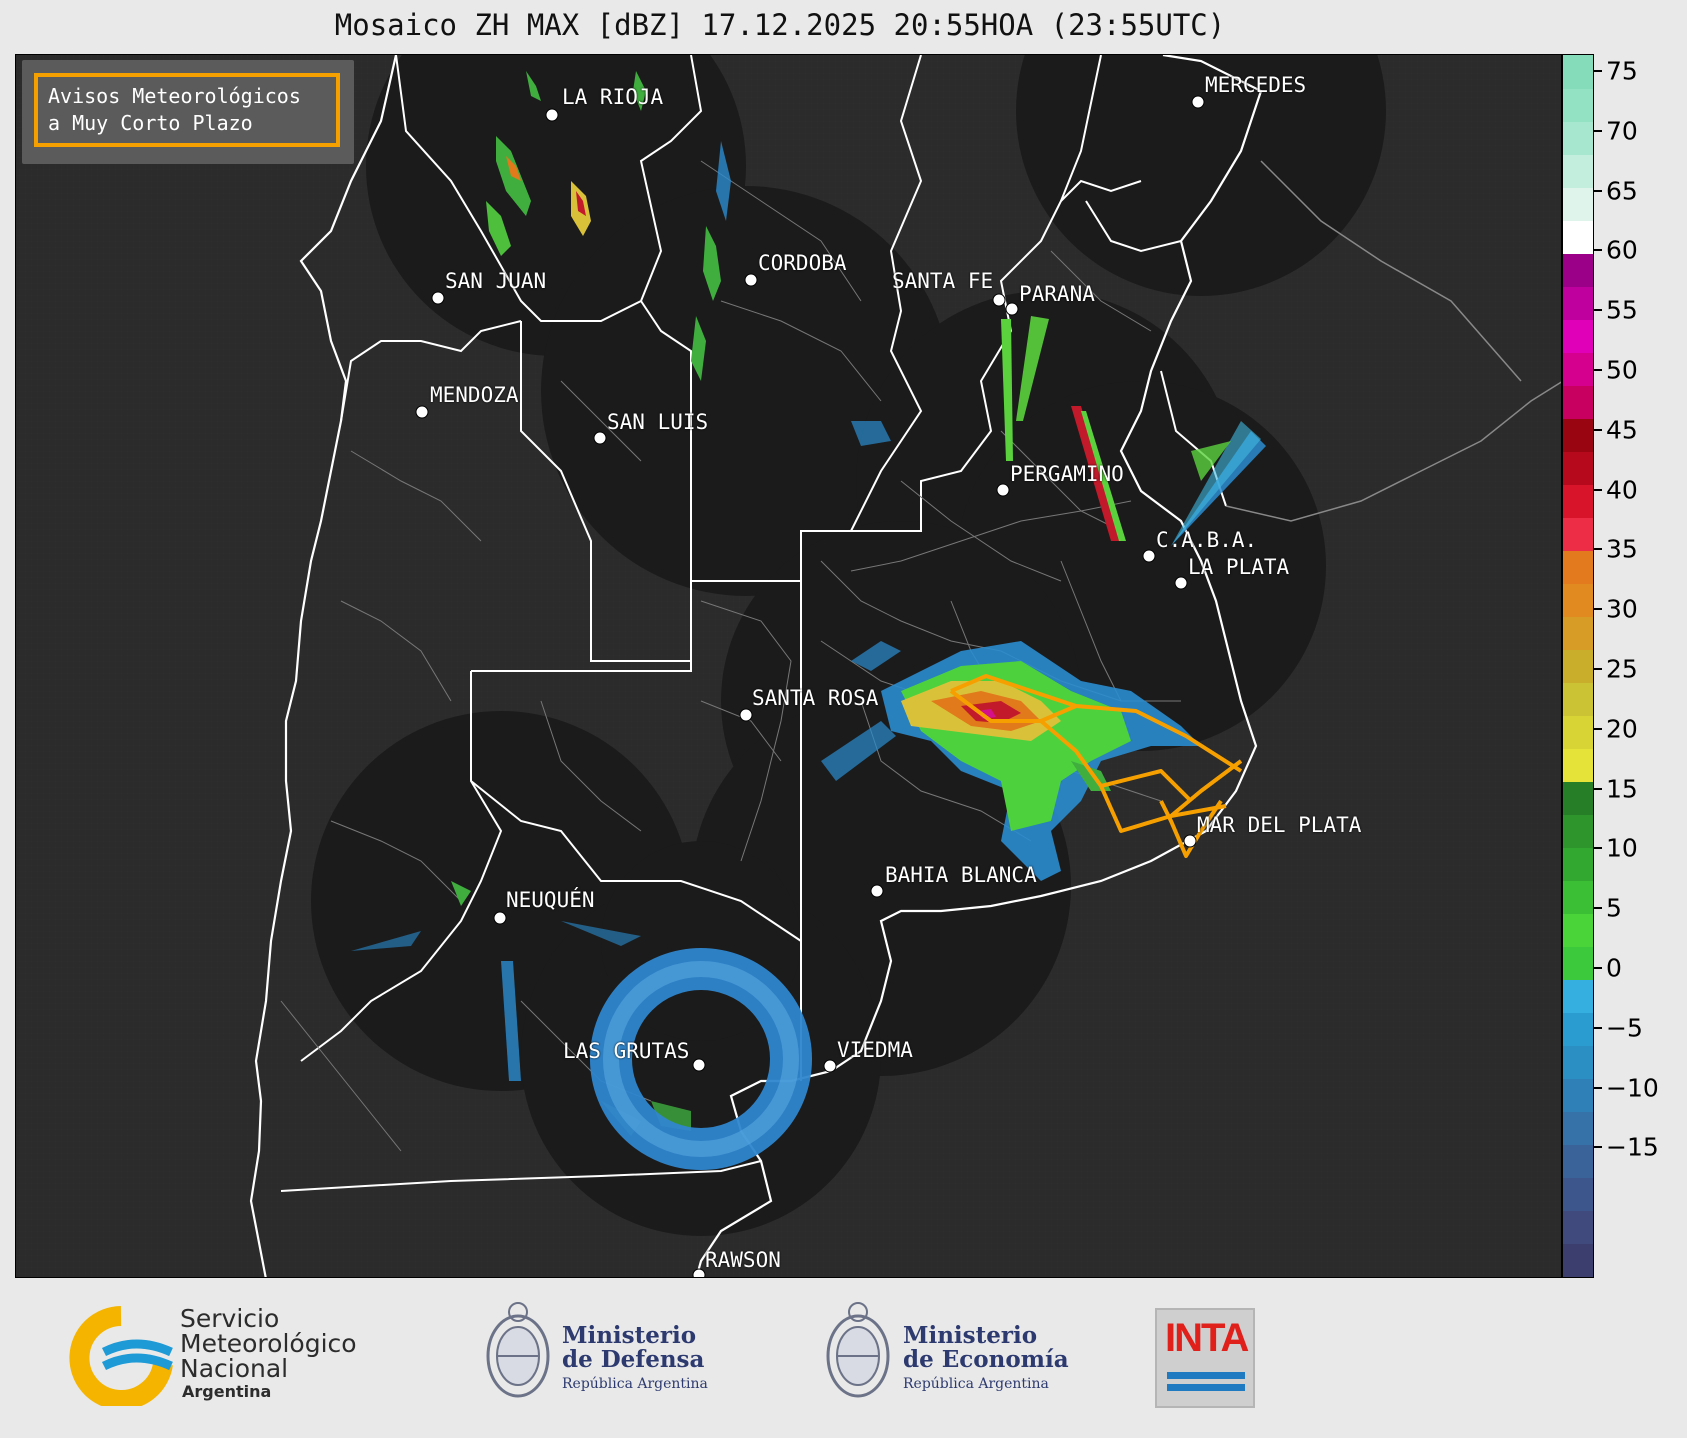 This screenshot has width=1687, height=1438. What do you see at coordinates (635, 1384) in the screenshot?
I see `defensa-line3: República Argentina` at bounding box center [635, 1384].